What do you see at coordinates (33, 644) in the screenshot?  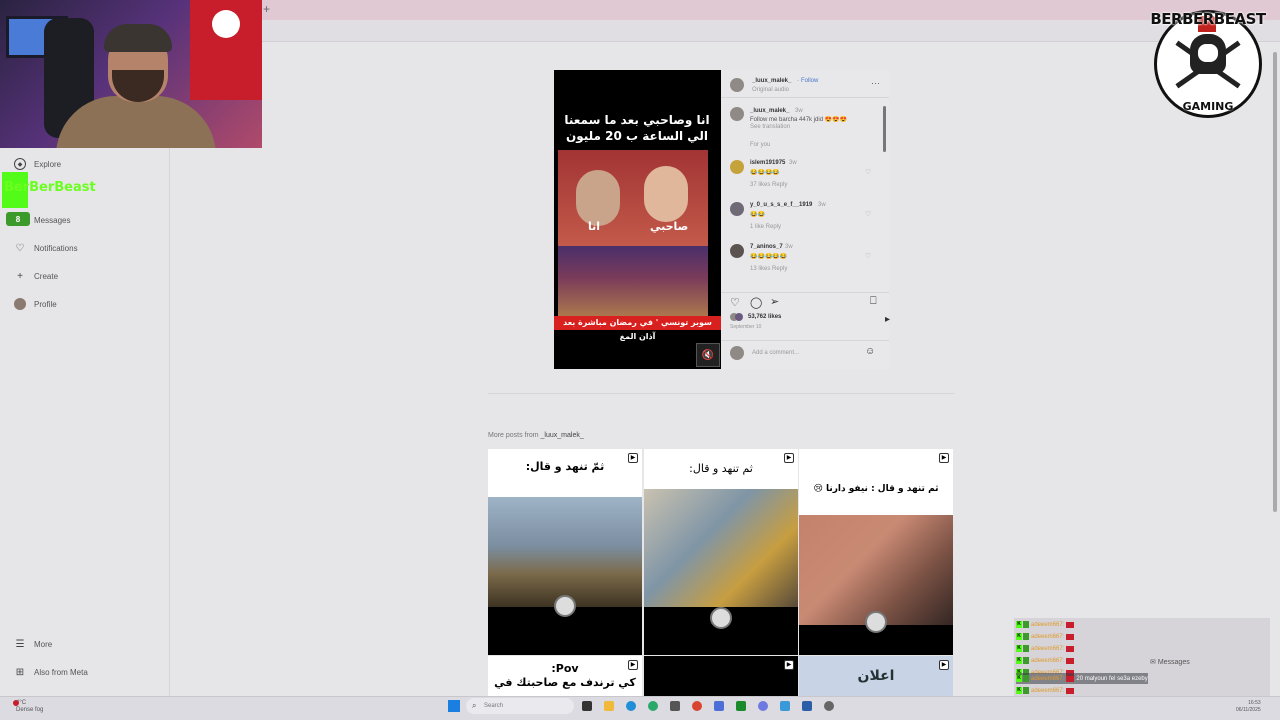 I see `nav-more: ☰ More` at bounding box center [33, 644].